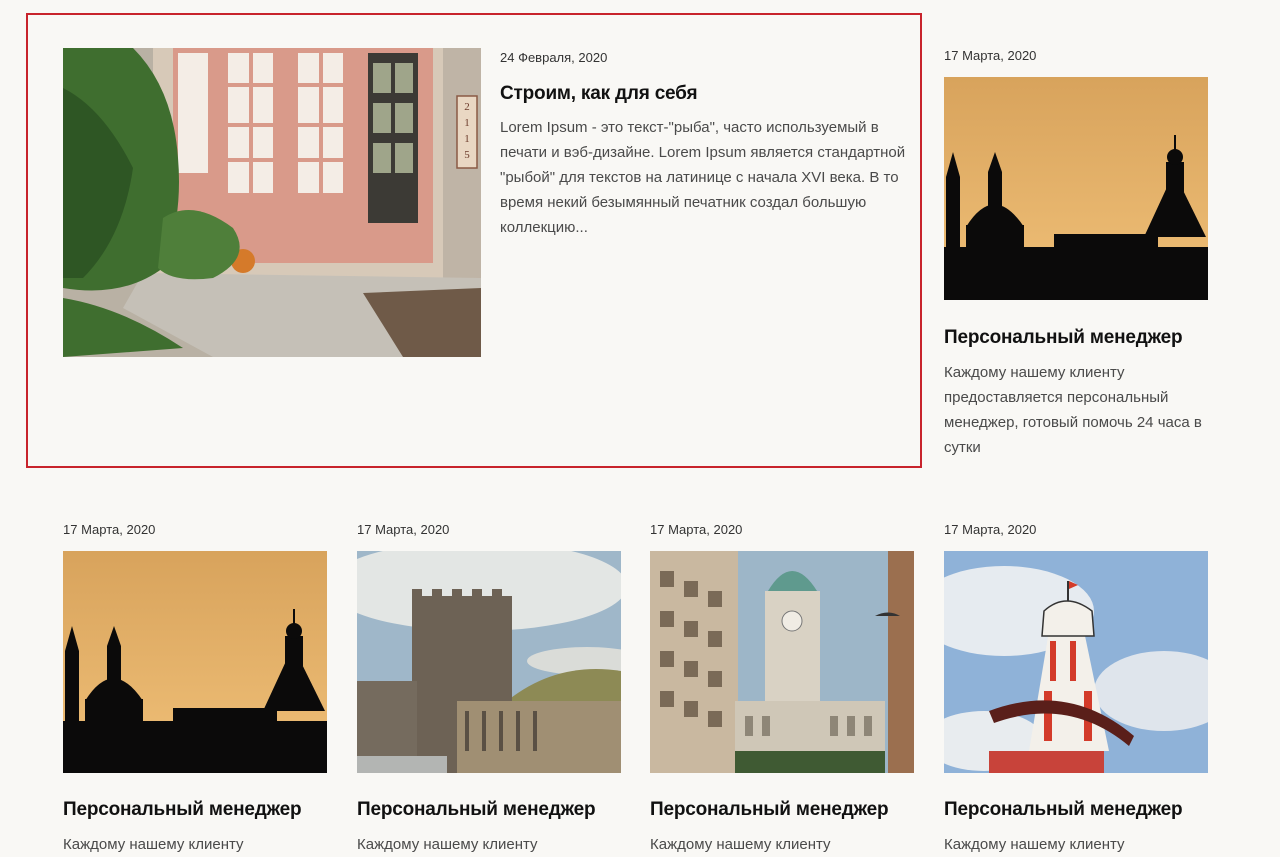 The width and height of the screenshot is (1280, 857). What do you see at coordinates (1076, 662) in the screenshot?
I see `grid-helter-skelter-image` at bounding box center [1076, 662].